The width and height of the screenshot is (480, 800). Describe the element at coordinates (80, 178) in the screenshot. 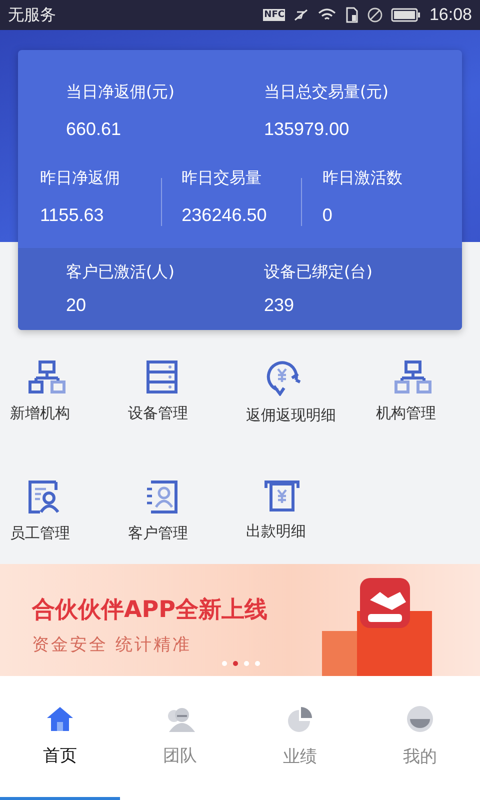

I see `stat-label: 昨日净返佣` at that location.